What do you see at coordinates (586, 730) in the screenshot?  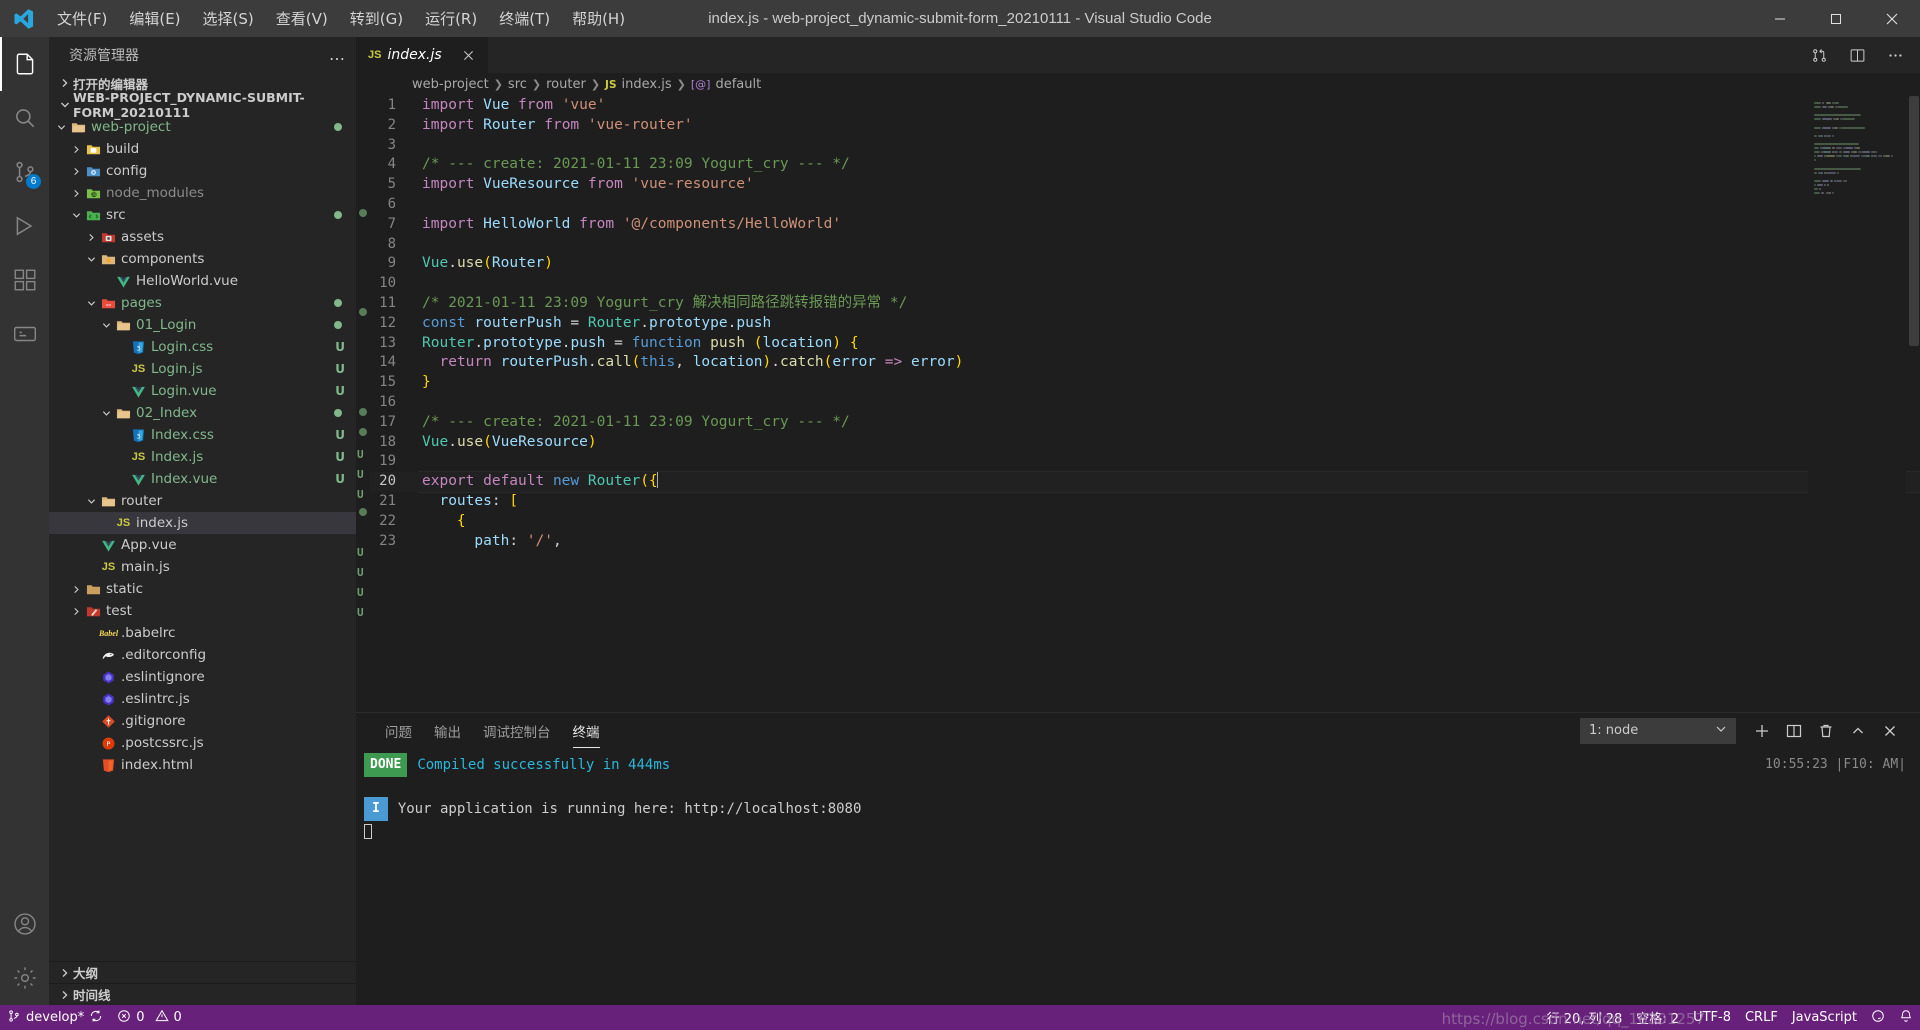 I see `tab-terminal: 终端` at bounding box center [586, 730].